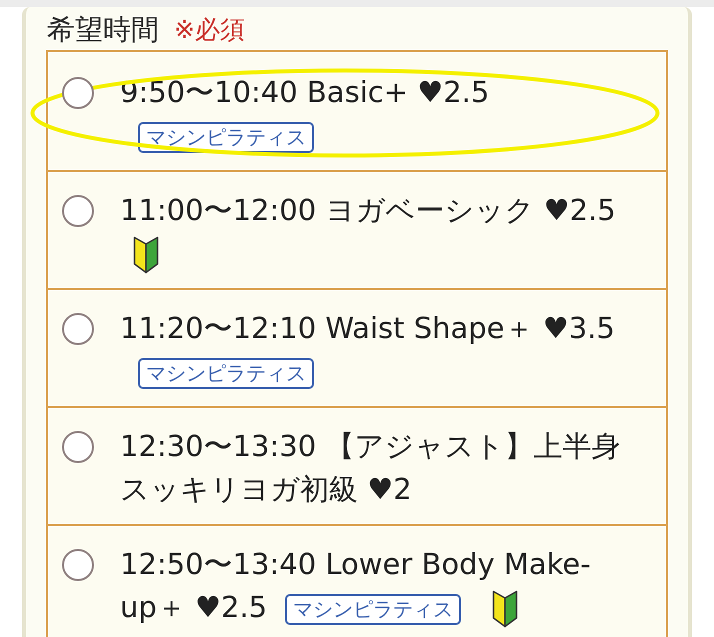  Describe the element at coordinates (103, 29) in the screenshot. I see `field-label: 希望時間` at that location.